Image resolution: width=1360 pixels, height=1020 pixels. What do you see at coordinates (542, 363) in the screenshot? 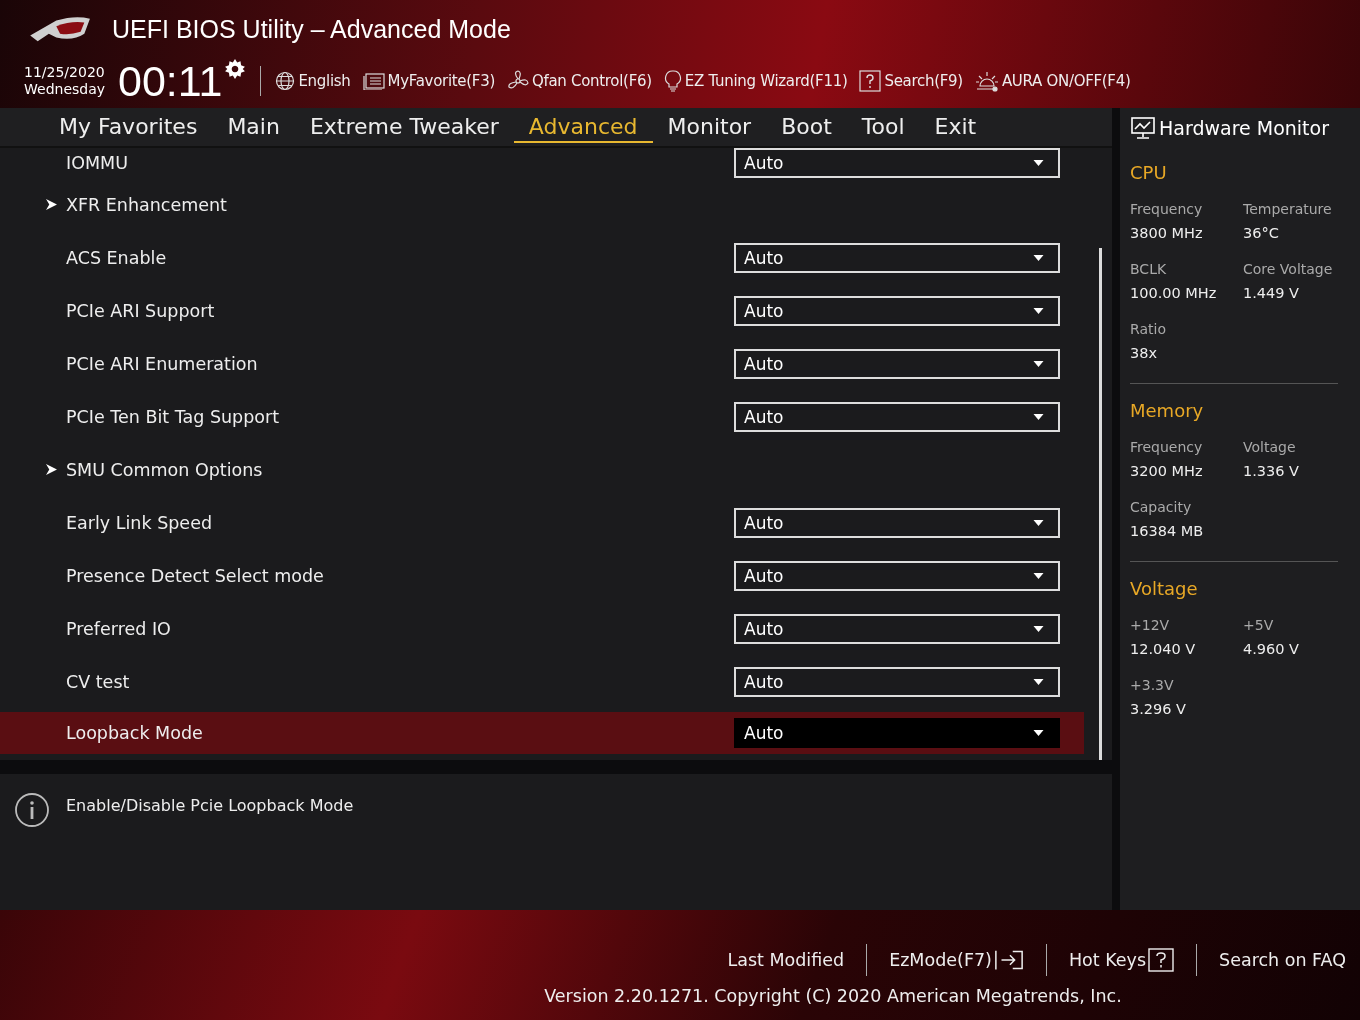
I see `setting-row: PCIe ARI Enumeration Auto` at bounding box center [542, 363].